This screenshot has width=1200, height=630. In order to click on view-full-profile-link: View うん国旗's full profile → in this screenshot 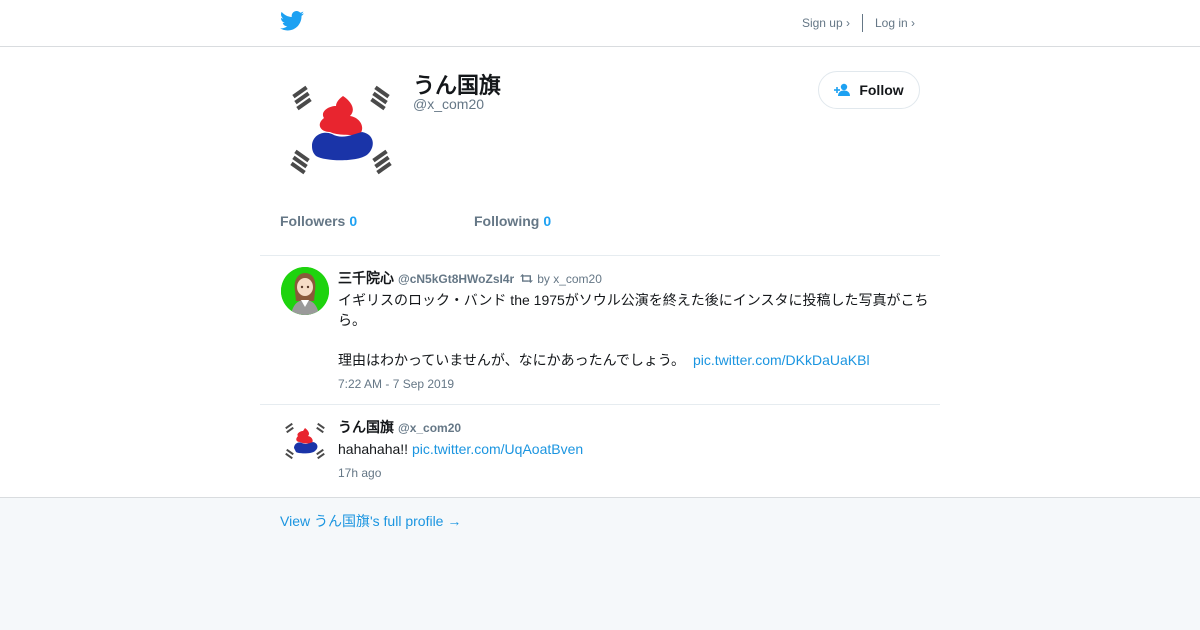, I will do `click(370, 521)`.